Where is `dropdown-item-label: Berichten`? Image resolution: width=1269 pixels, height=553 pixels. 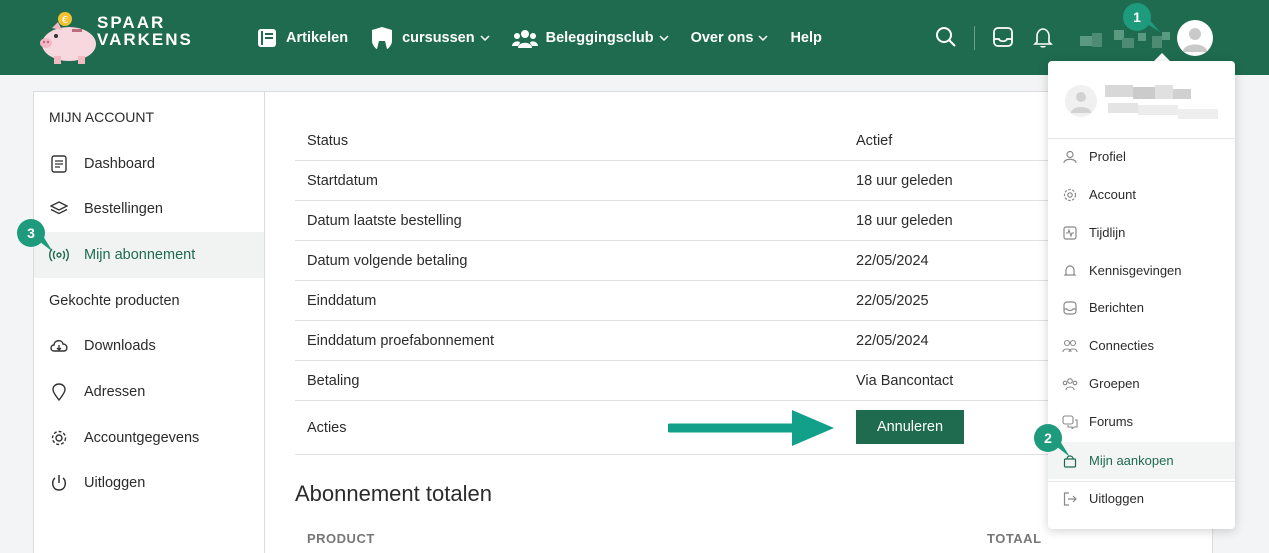 dropdown-item-label: Berichten is located at coordinates (1116, 307).